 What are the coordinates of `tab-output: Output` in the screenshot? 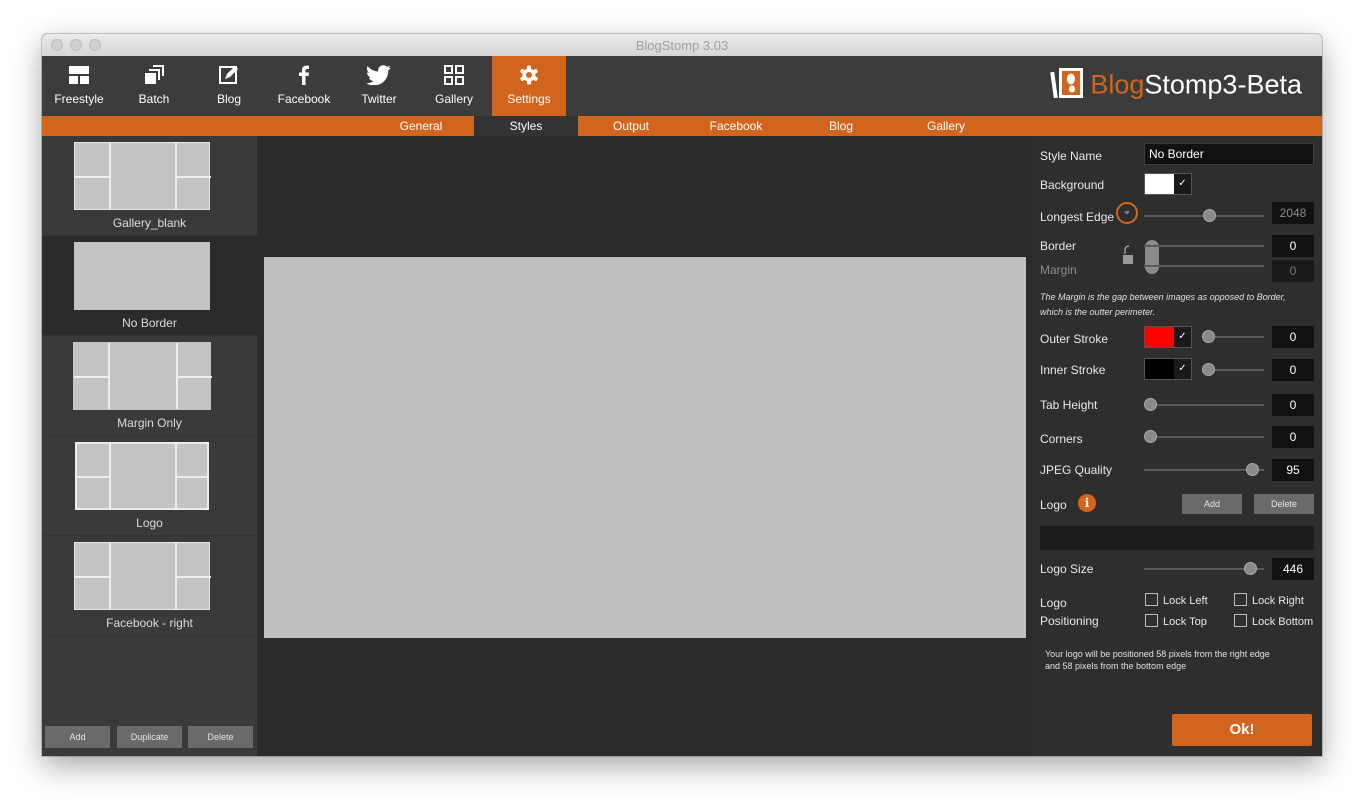 It's located at (631, 126).